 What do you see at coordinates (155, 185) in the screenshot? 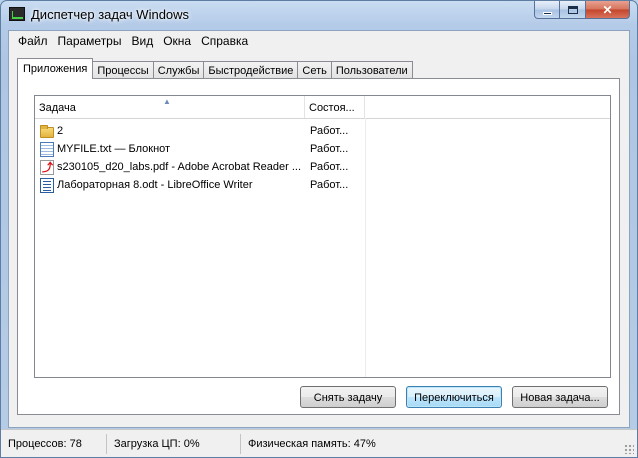
I see `task-name: Лабораторная 8.odt - LibreOffice Writer` at bounding box center [155, 185].